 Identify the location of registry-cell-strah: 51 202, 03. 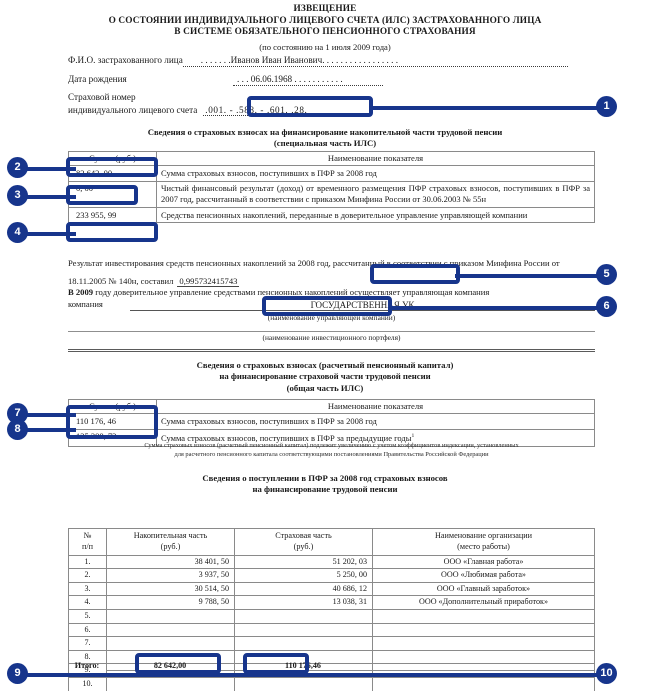
(303, 562).